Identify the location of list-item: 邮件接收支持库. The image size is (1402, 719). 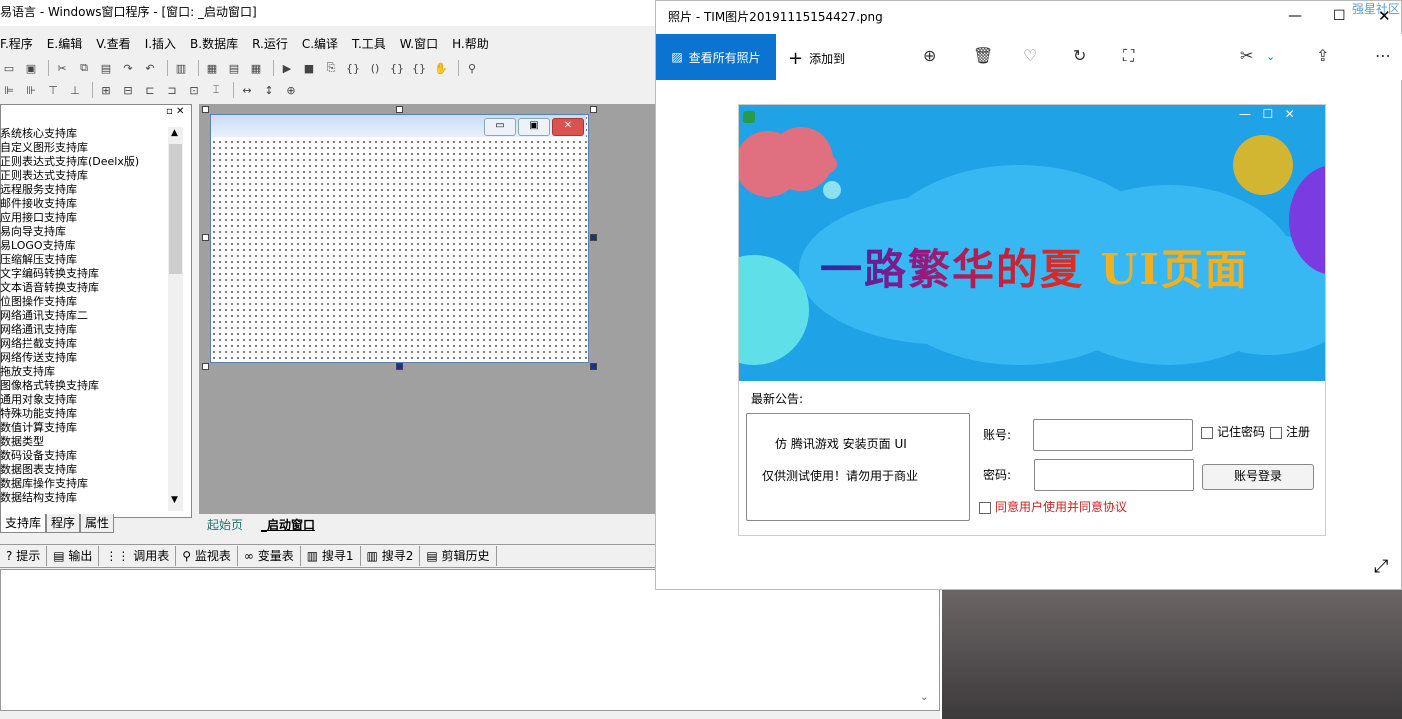
(84, 204).